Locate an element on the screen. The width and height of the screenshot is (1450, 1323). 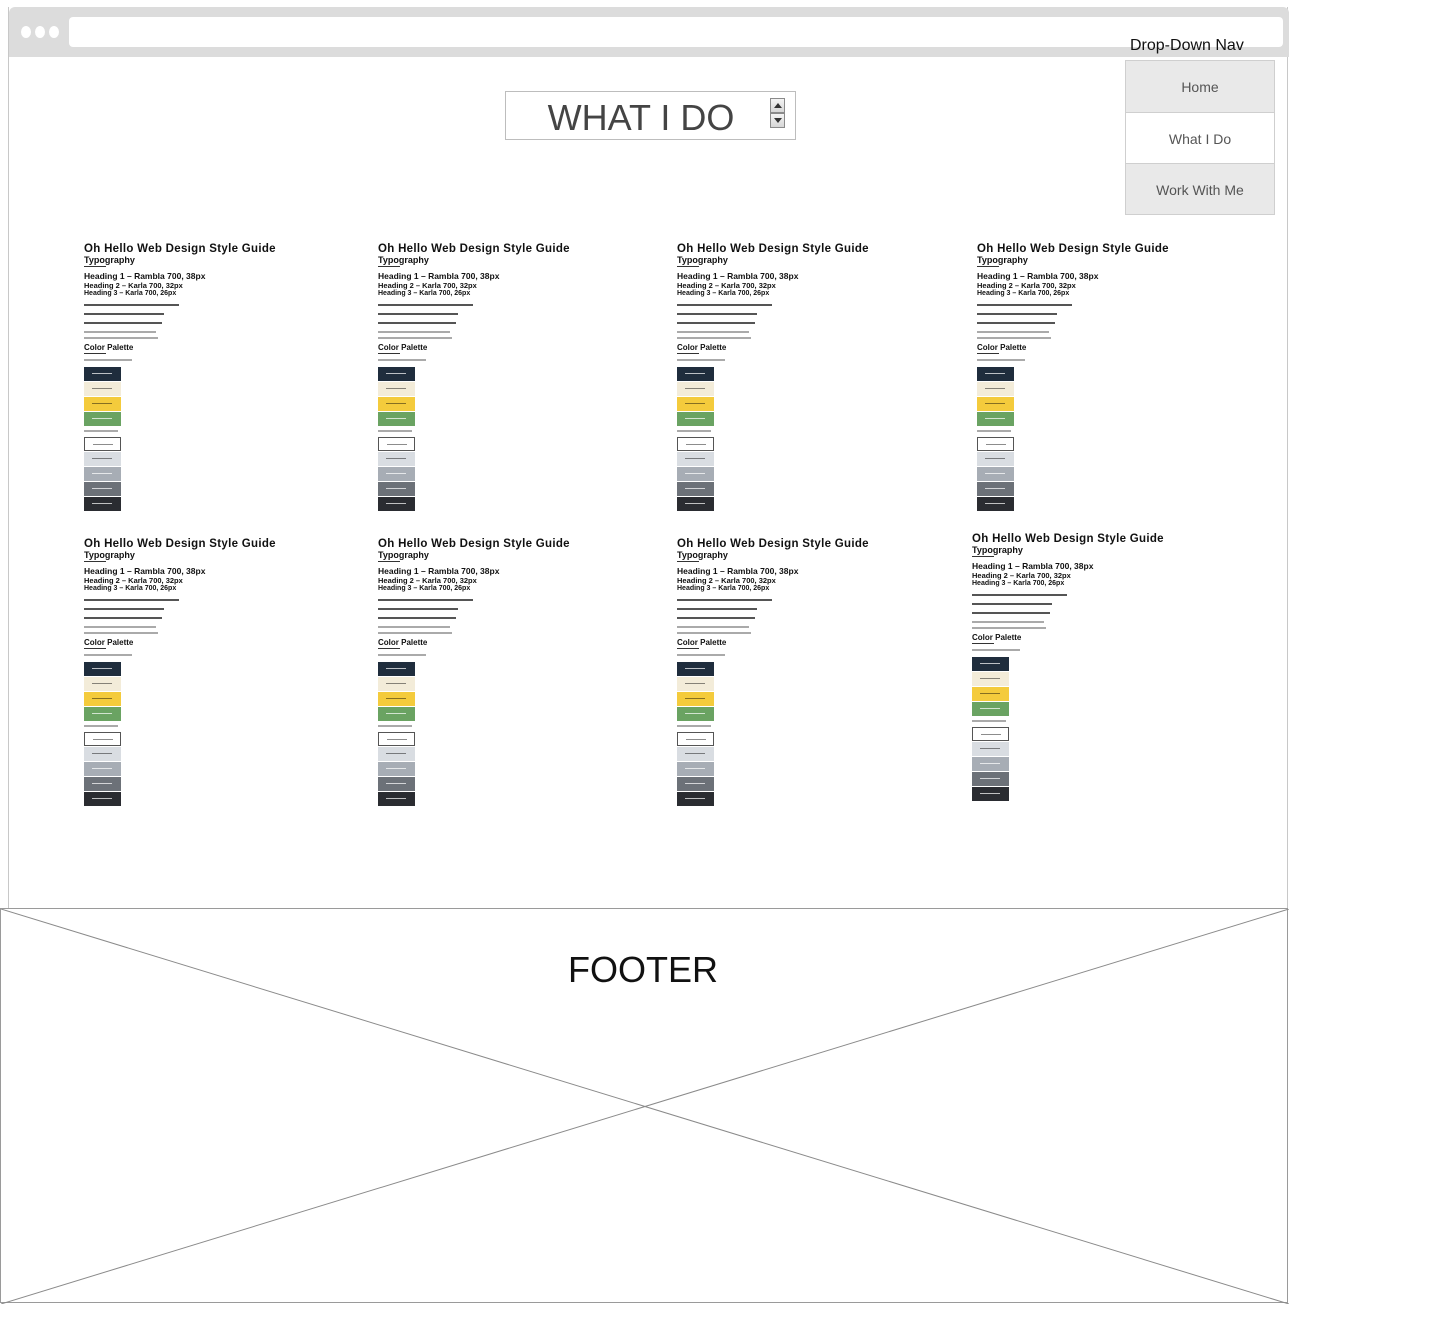
page-title-stepper: WHAT I DO is located at coordinates (650, 115).